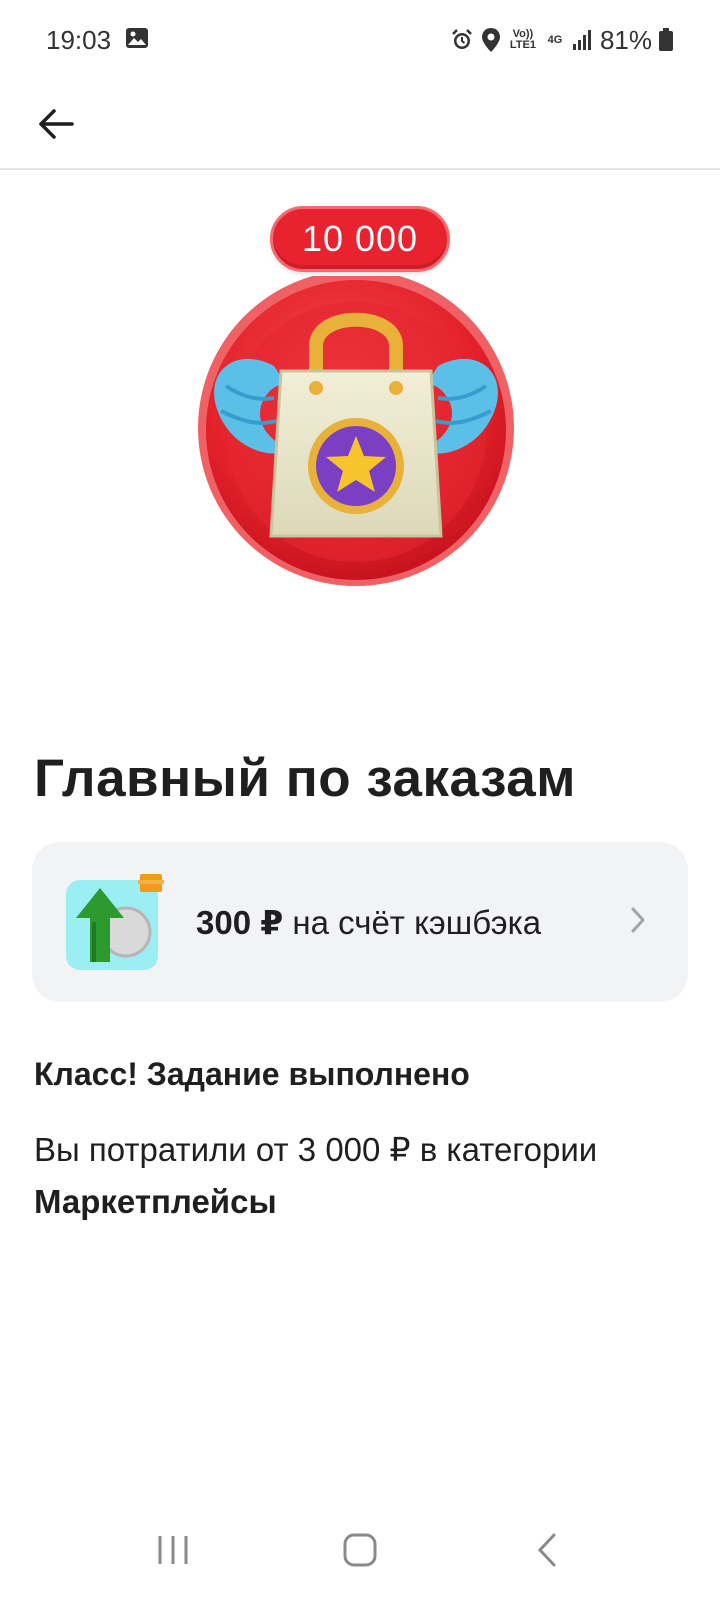 The height and width of the screenshot is (1600, 720). What do you see at coordinates (583, 40) in the screenshot?
I see `signal-icon` at bounding box center [583, 40].